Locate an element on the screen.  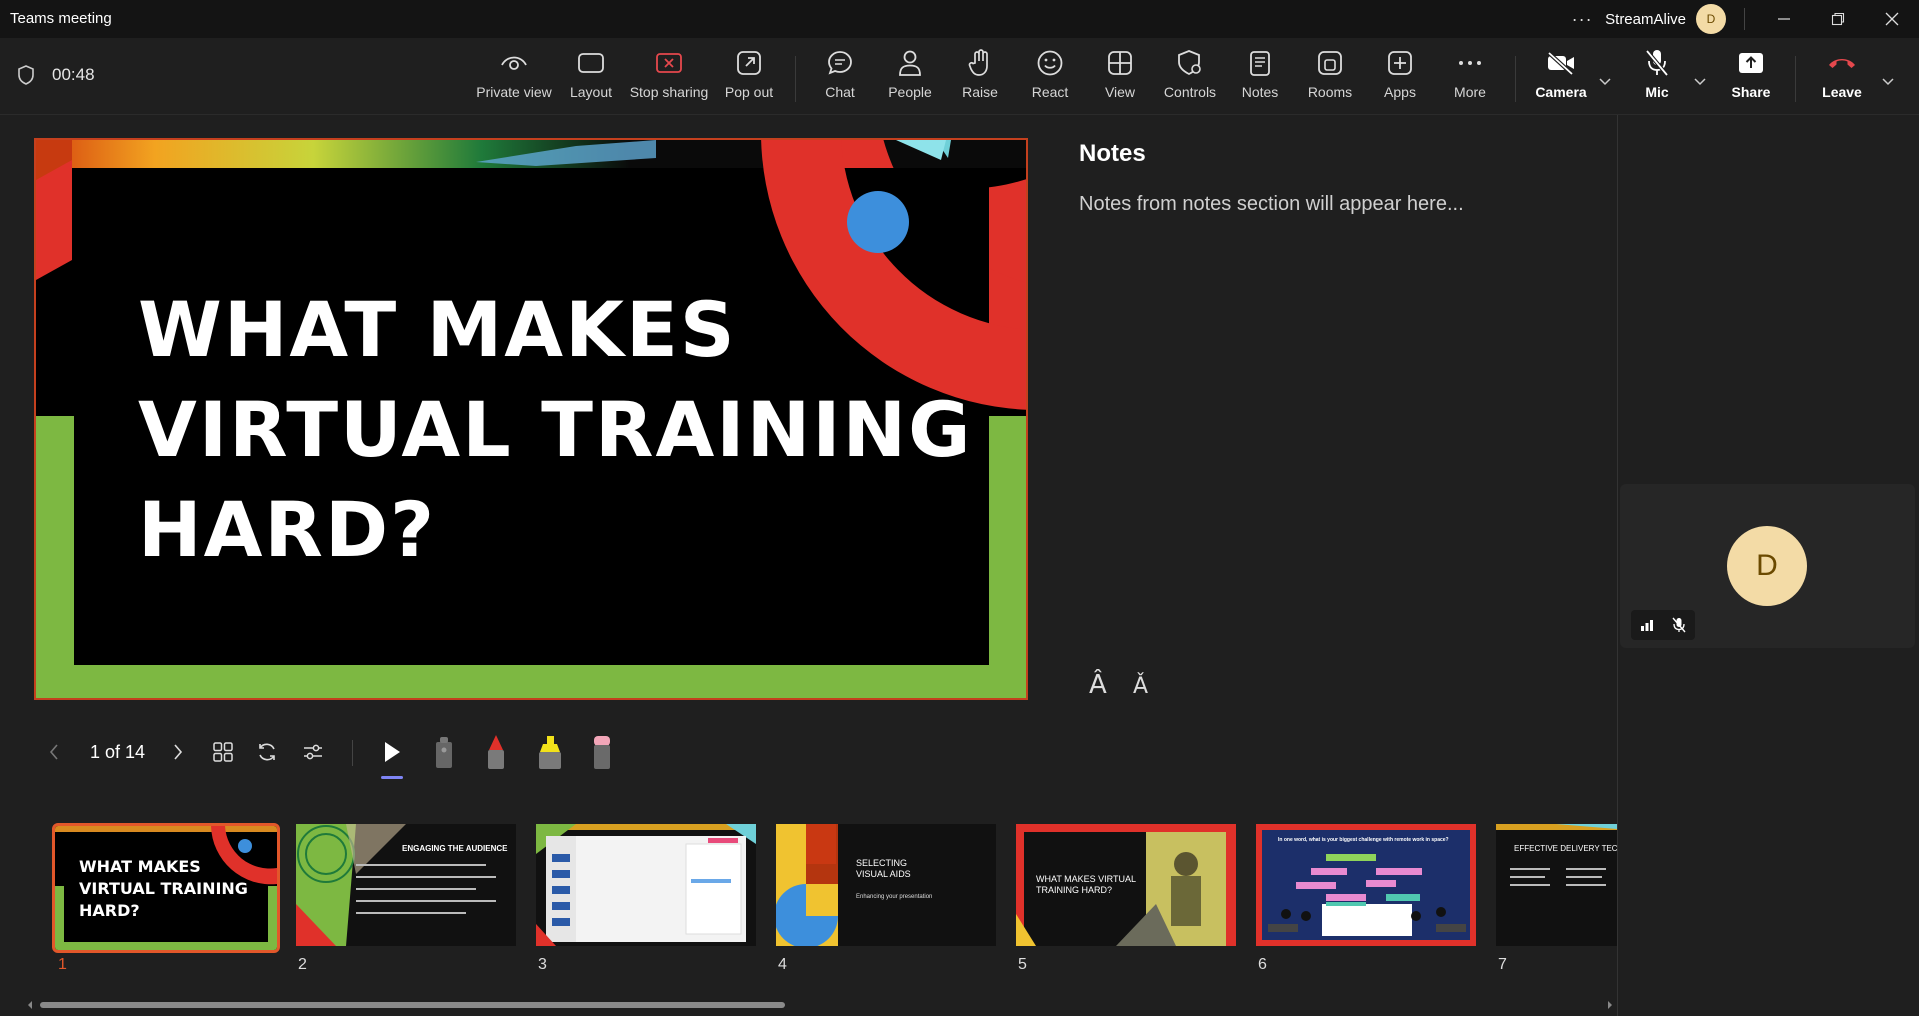
timer-text: 00:48 is located at coordinates (73, 74).